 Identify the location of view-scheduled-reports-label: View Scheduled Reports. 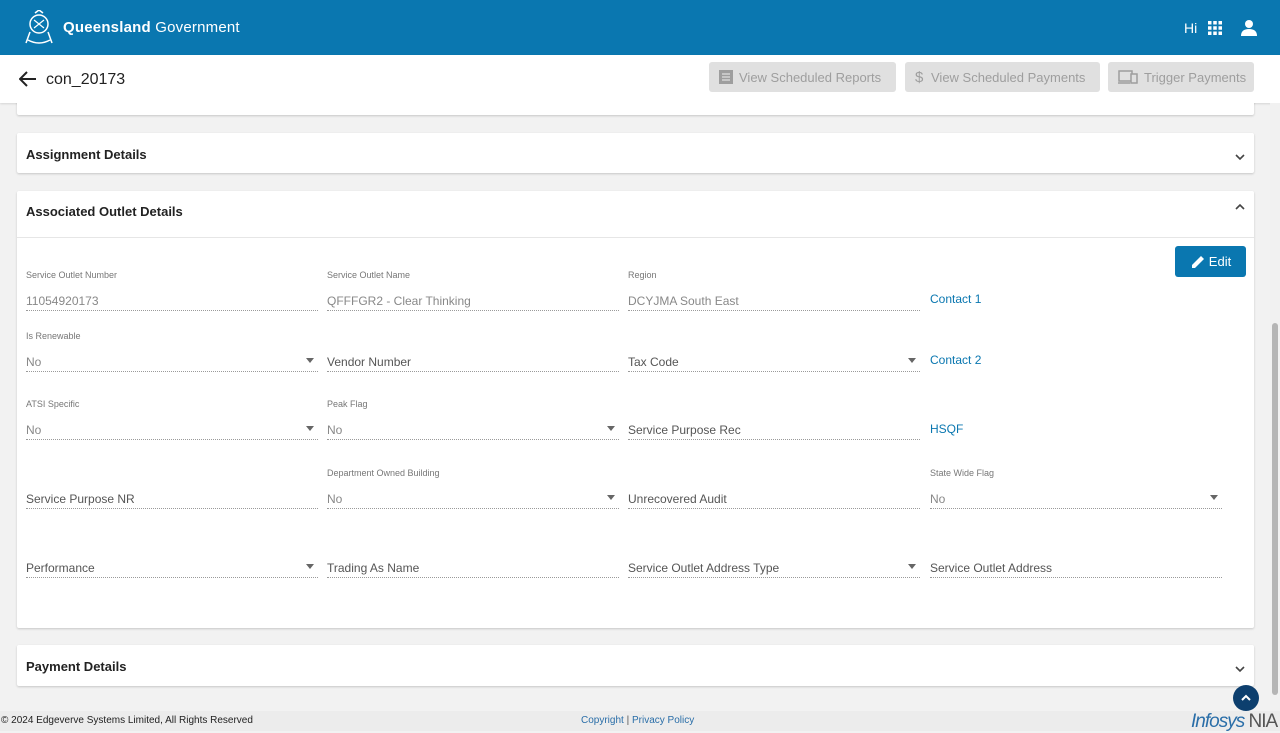
(810, 77).